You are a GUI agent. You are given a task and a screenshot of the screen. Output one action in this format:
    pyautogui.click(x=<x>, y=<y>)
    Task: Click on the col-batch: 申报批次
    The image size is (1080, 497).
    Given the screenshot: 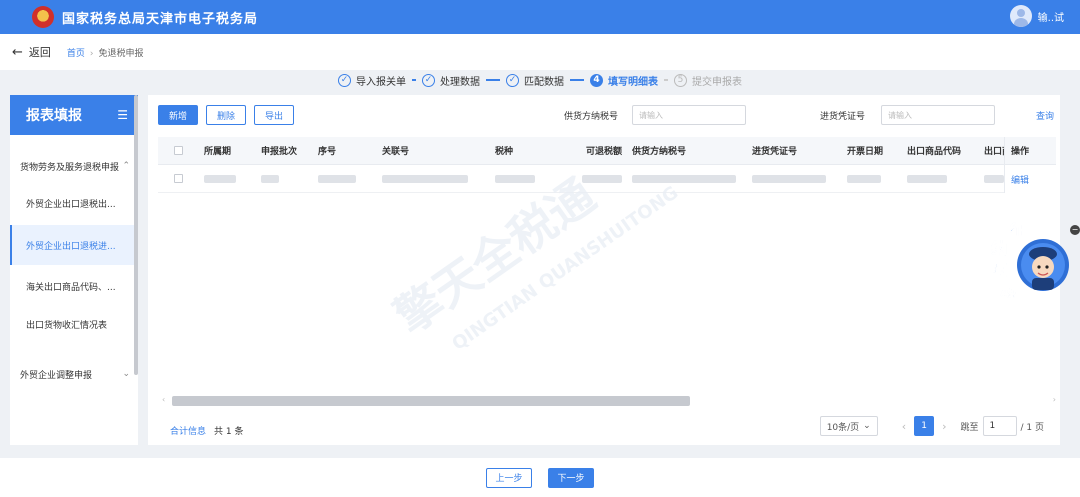 What is the action you would take?
    pyautogui.click(x=279, y=152)
    